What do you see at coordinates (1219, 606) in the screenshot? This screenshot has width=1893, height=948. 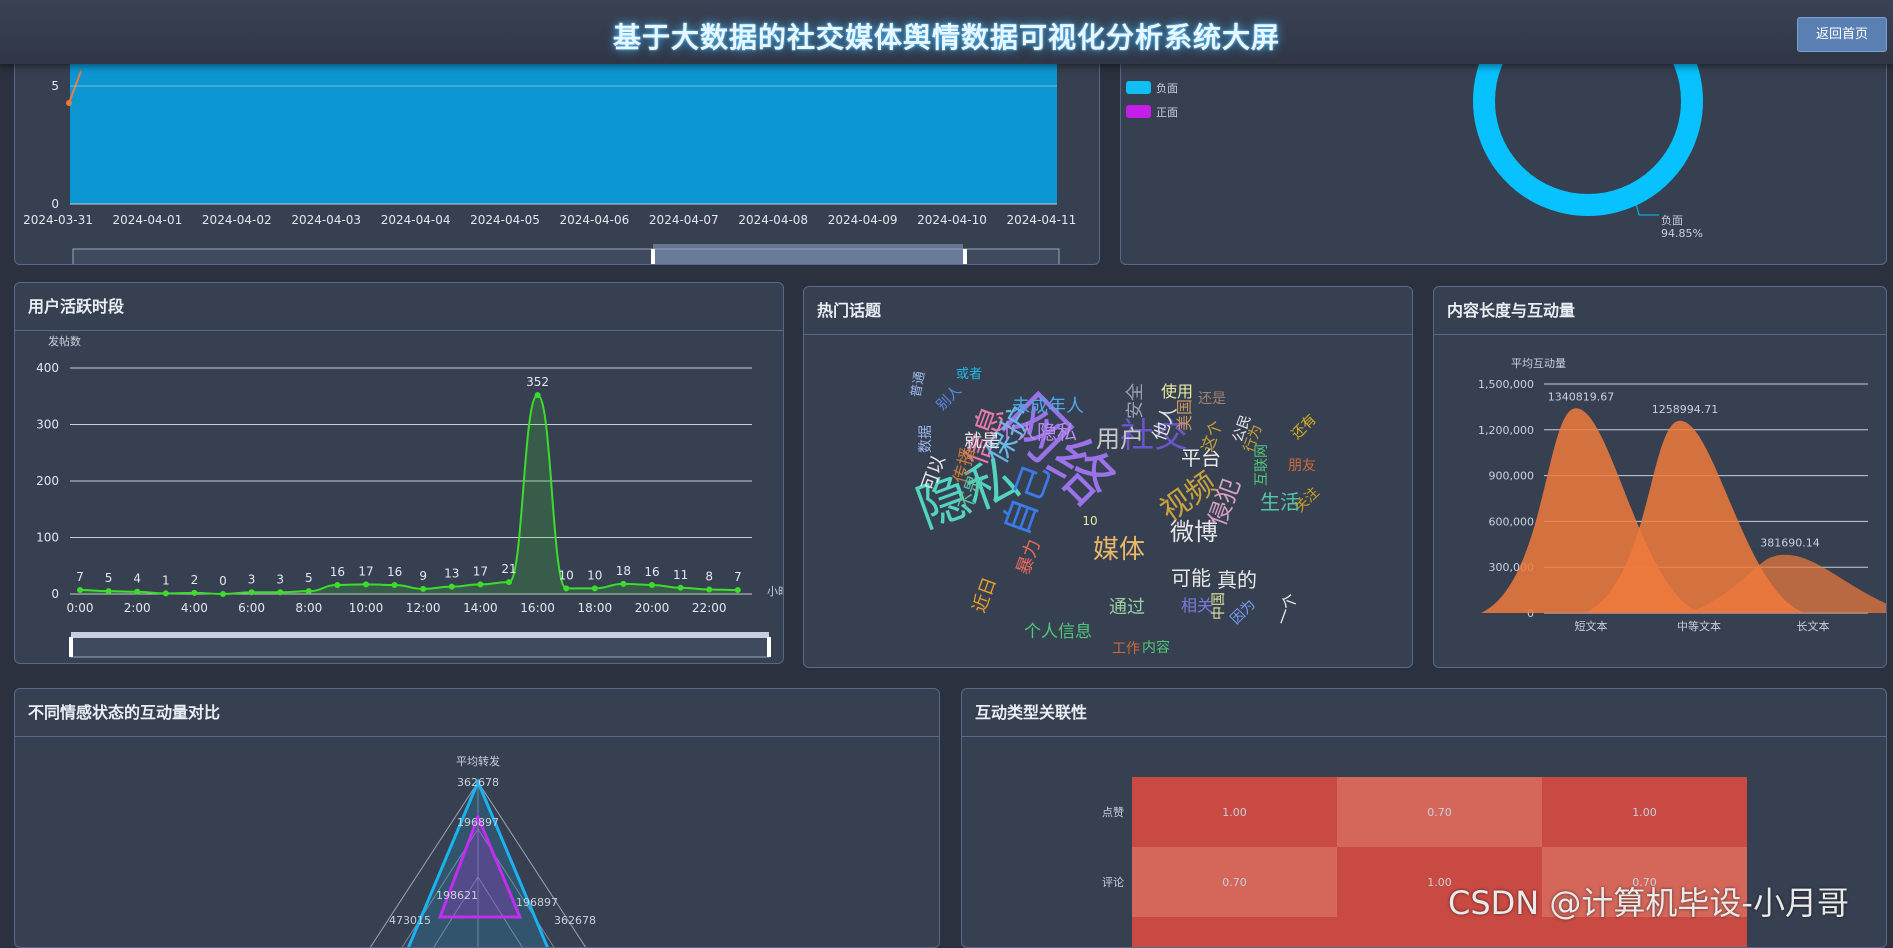 I see `word-cloud-item: 中国` at bounding box center [1219, 606].